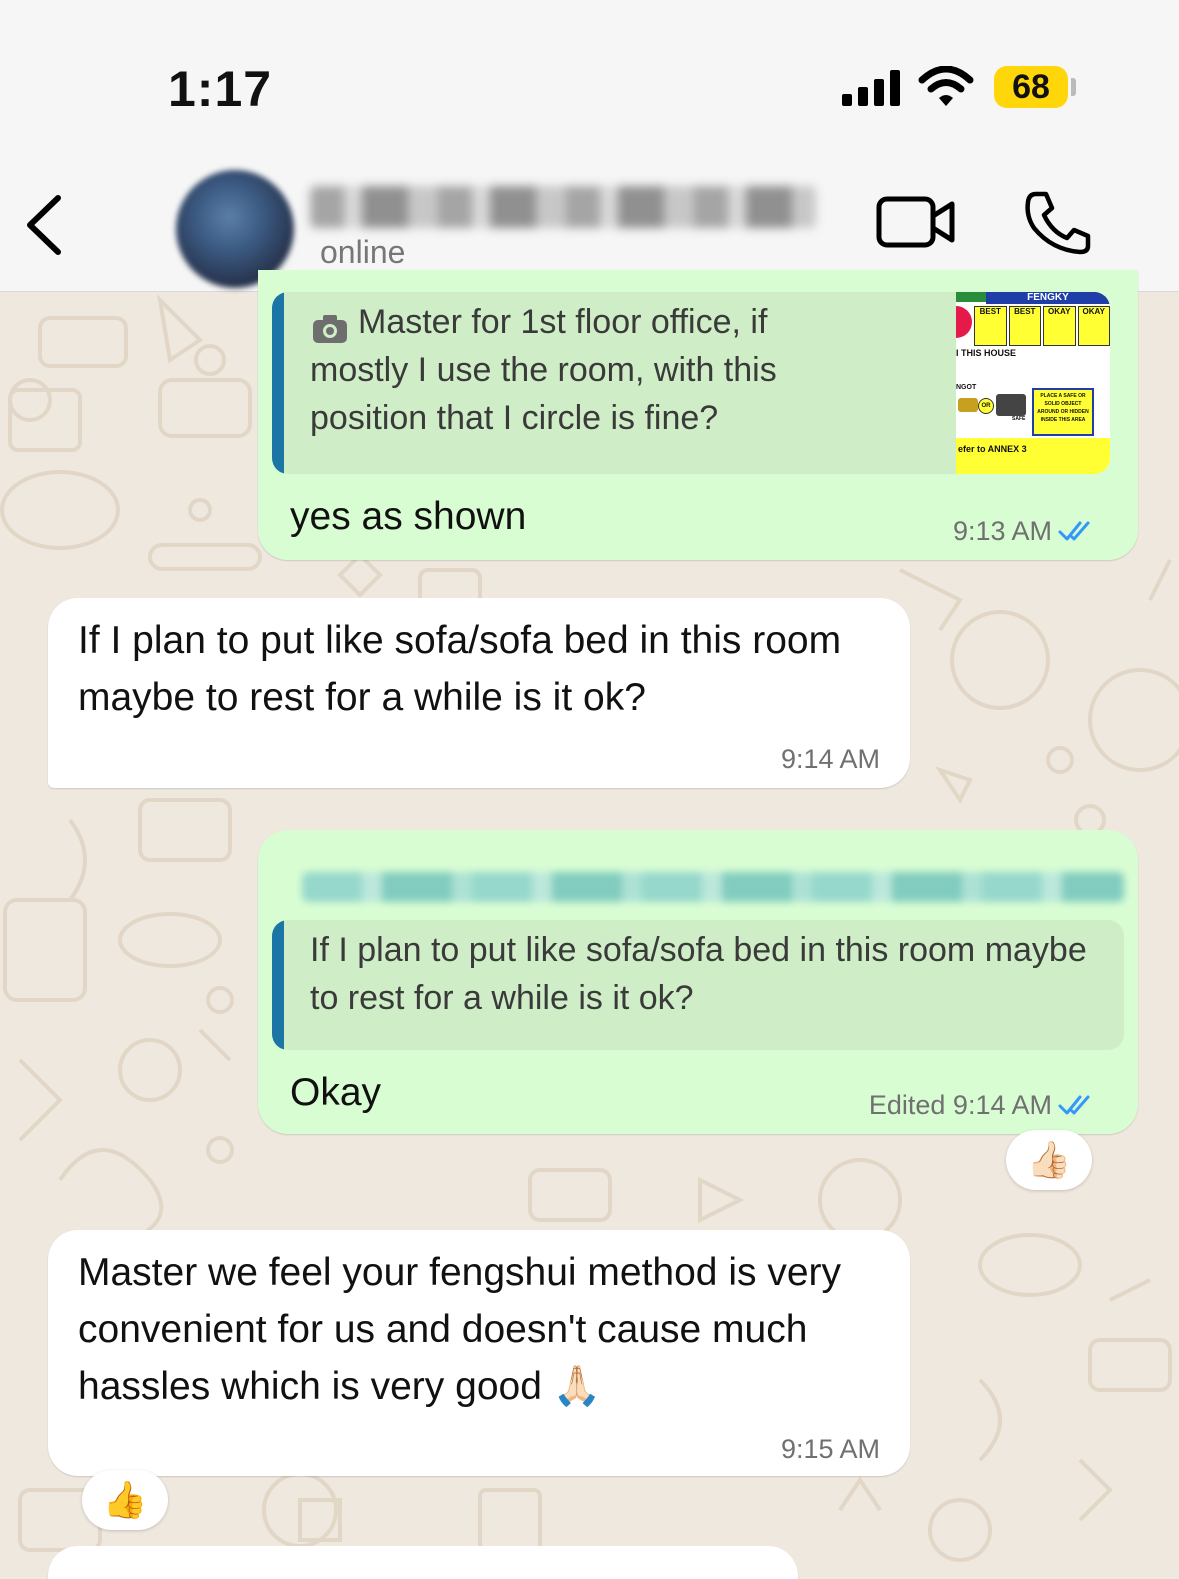 This screenshot has width=1179, height=1579. What do you see at coordinates (1063, 396) in the screenshot?
I see `thumbnail-box-line: PLACE A SAFE OR` at bounding box center [1063, 396].